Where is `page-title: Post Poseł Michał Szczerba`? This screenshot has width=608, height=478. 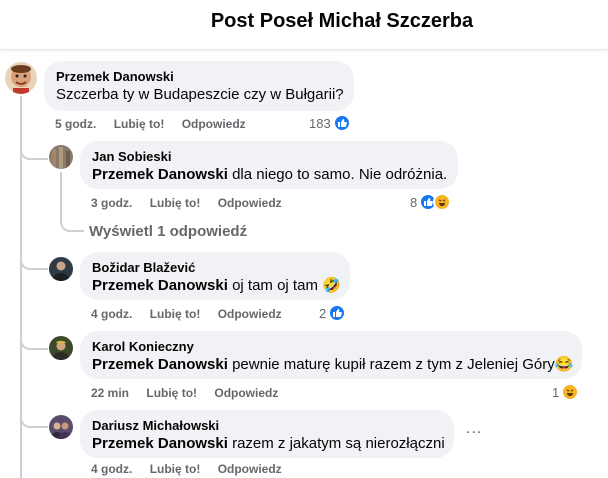 page-title: Post Poseł Michał Szczerba is located at coordinates (342, 21).